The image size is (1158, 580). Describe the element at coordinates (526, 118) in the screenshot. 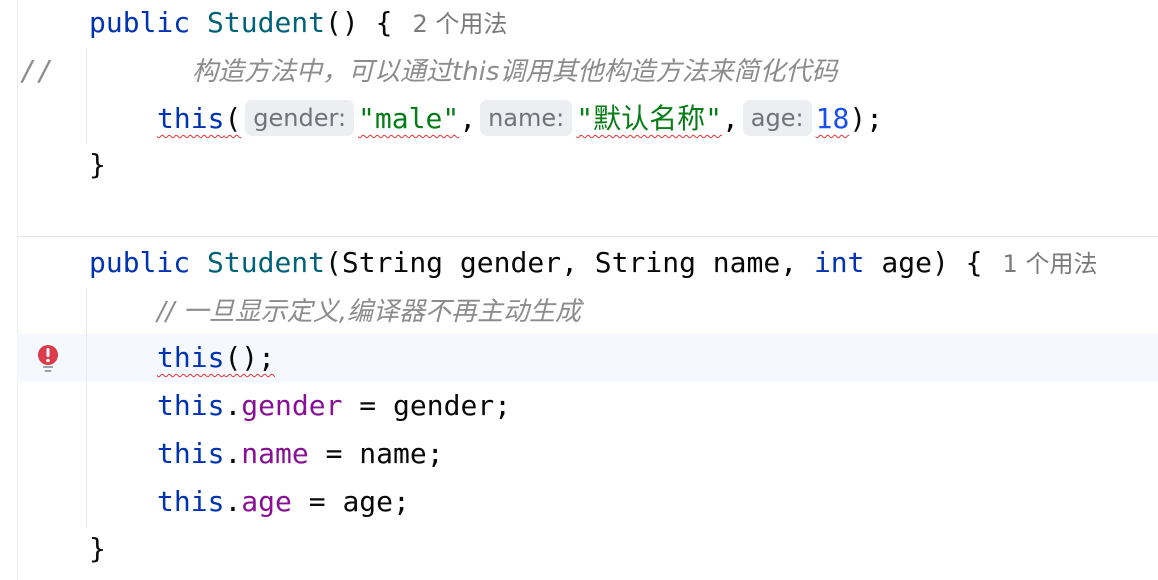

I see `param-hint-name: name:` at that location.